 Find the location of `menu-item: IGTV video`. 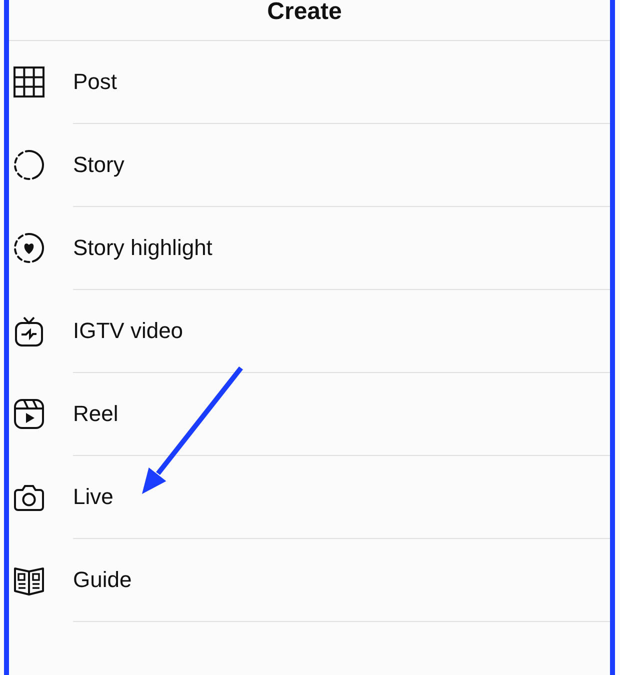

menu-item: IGTV video is located at coordinates (309, 331).